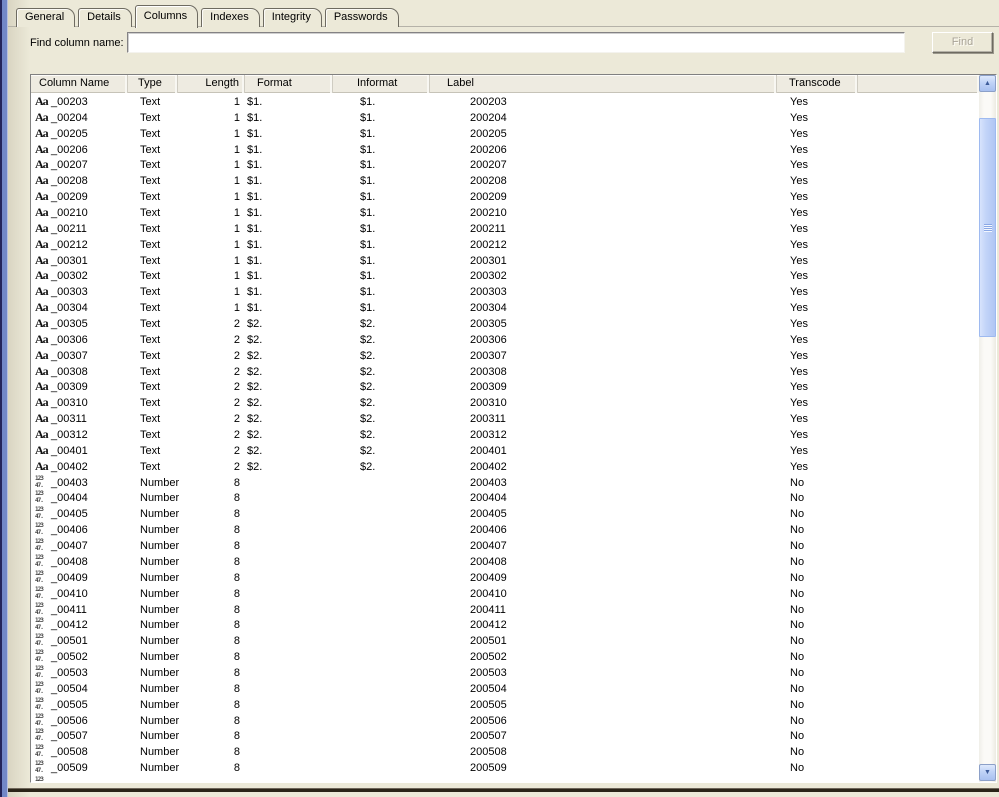 This screenshot has height=797, width=999. Describe the element at coordinates (505, 578) in the screenshot. I see `table-row: 123 47. _00409 Number 8 200409 No` at that location.